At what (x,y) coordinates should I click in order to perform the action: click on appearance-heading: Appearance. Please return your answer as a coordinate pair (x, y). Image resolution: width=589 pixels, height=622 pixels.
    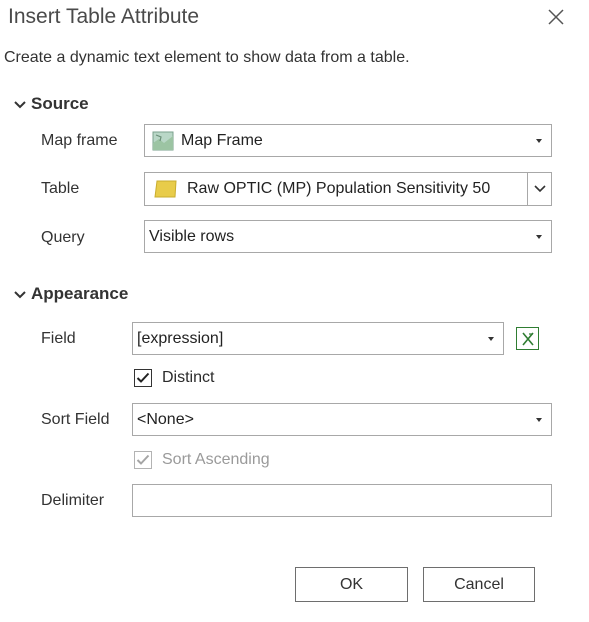
    Looking at the image, I should click on (80, 293).